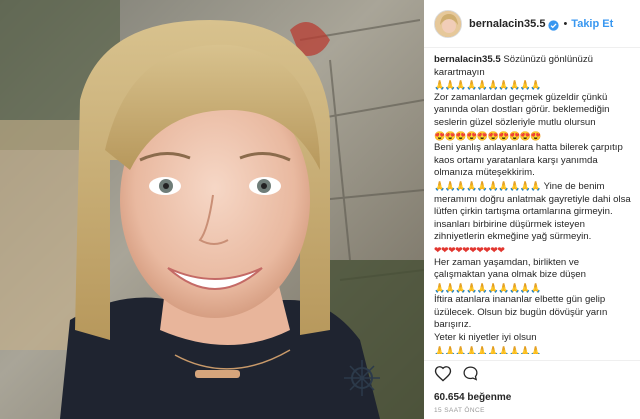  Describe the element at coordinates (443, 376) in the screenshot. I see `heart-icon` at that location.